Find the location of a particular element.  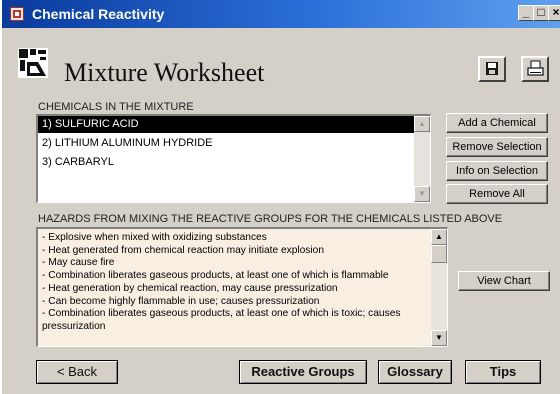

reactive-groups-button: Reactive Groups is located at coordinates (303, 372).